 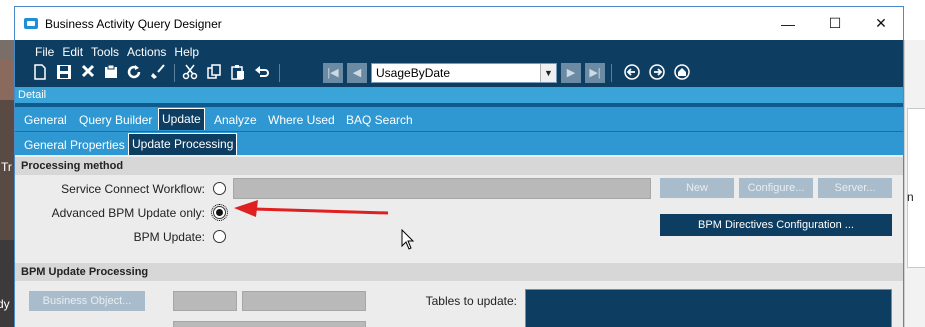 What do you see at coordinates (44, 52) in the screenshot?
I see `menu-file: File` at bounding box center [44, 52].